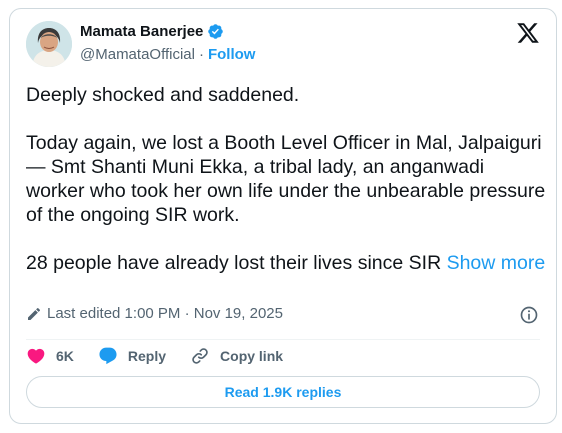 This screenshot has height=433, width=562. I want to click on link-icon, so click(200, 356).